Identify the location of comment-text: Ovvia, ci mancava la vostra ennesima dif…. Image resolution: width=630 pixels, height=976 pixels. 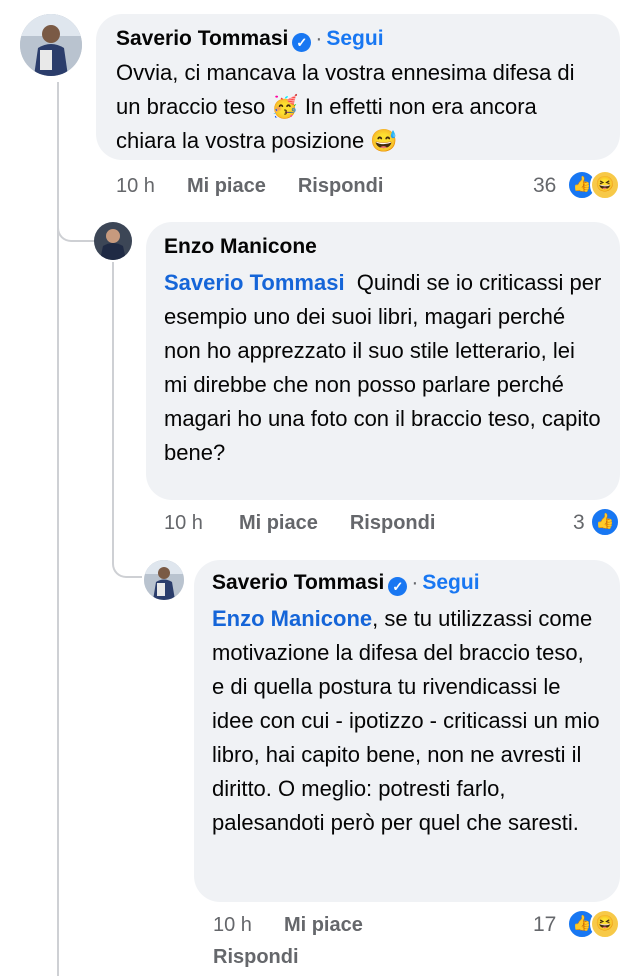
(345, 106).